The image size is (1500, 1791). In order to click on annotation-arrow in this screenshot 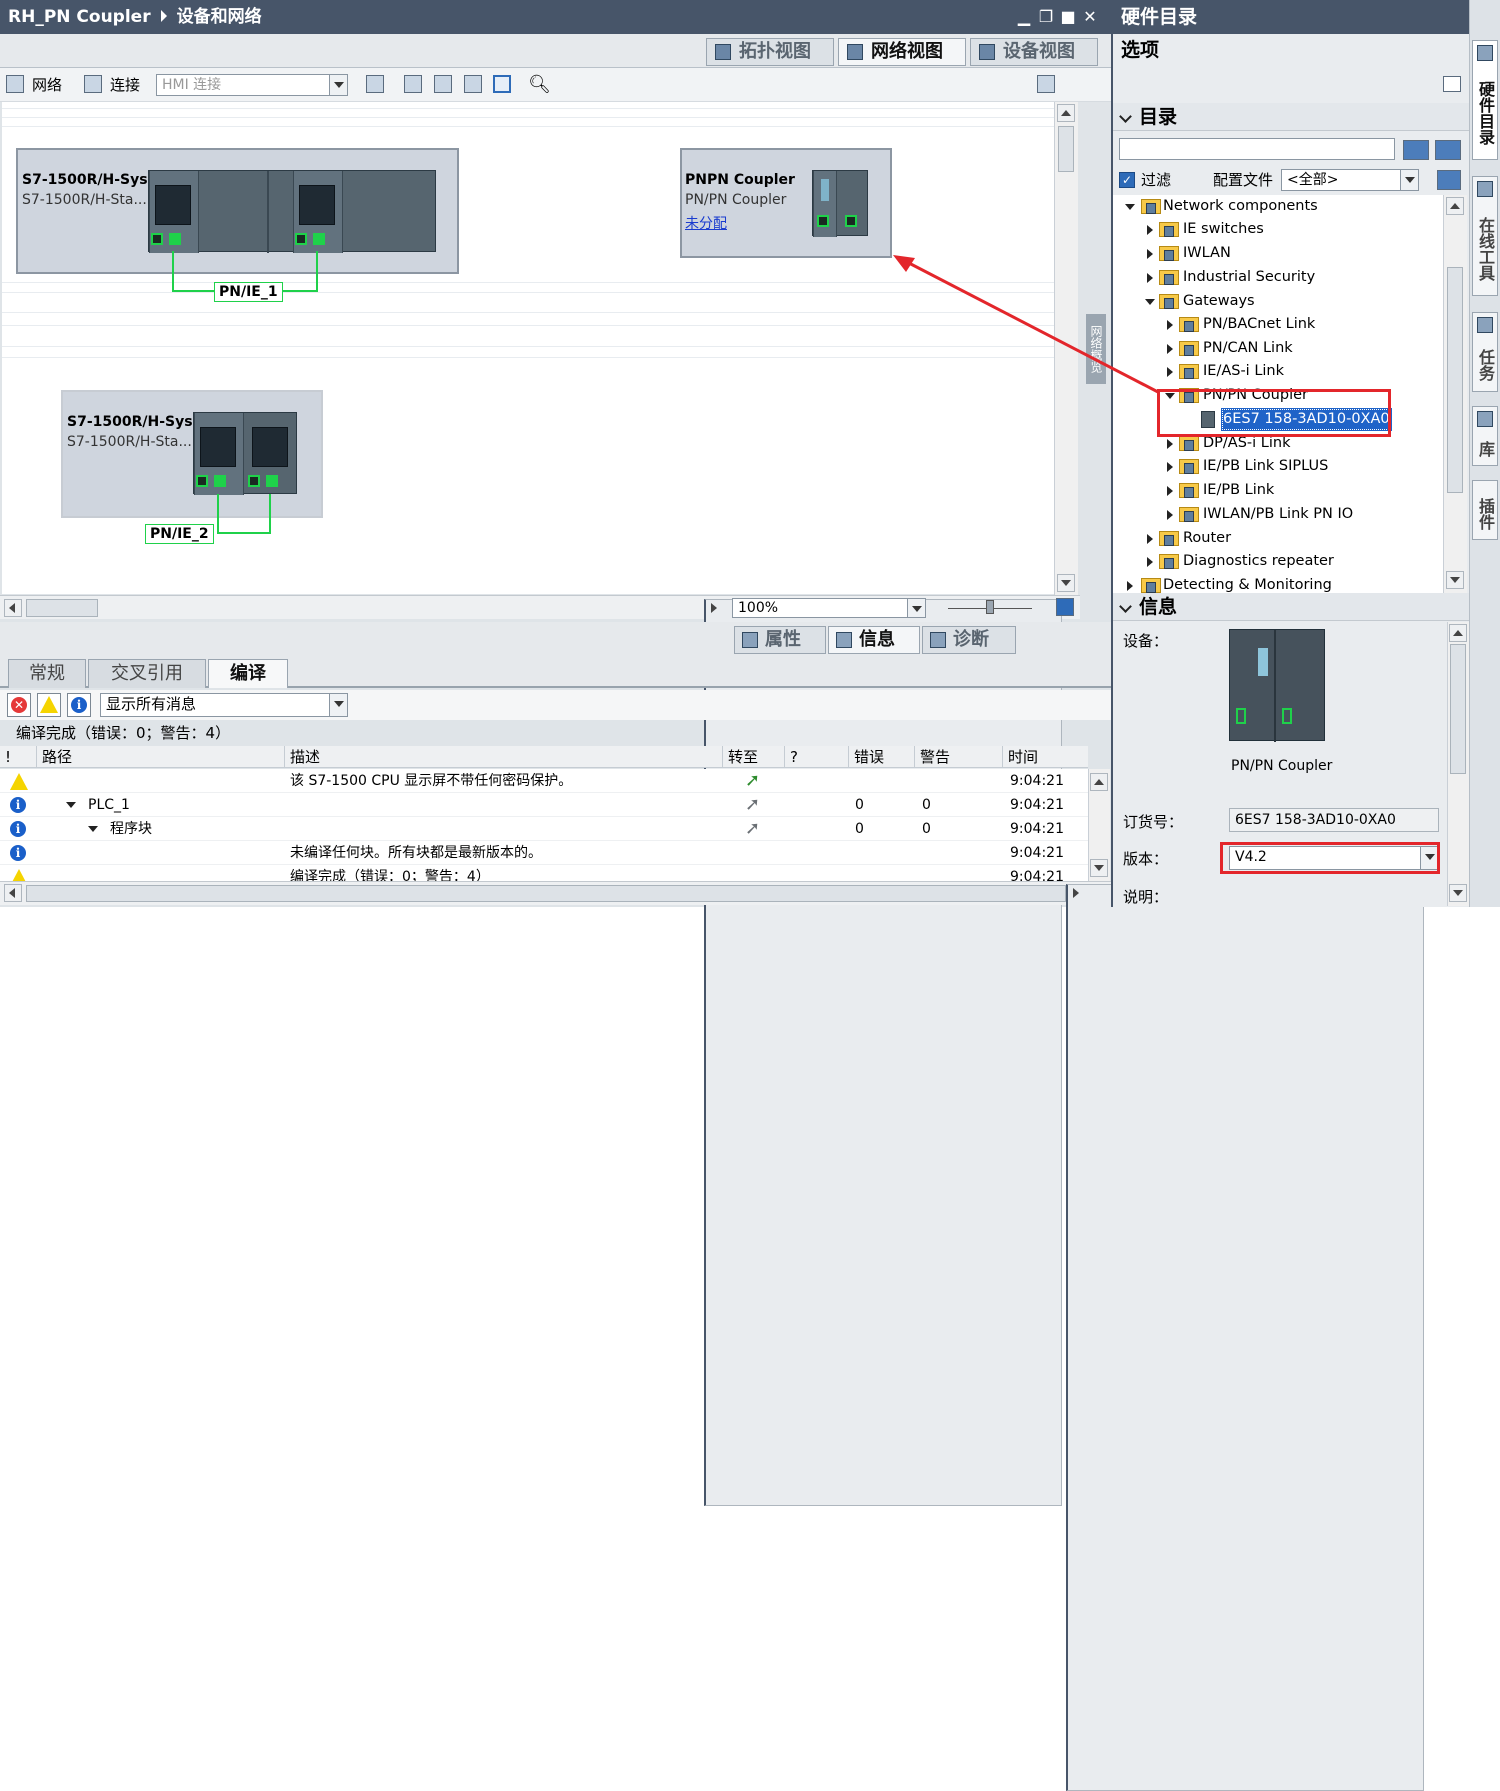, I will do `click(1026, 324)`.